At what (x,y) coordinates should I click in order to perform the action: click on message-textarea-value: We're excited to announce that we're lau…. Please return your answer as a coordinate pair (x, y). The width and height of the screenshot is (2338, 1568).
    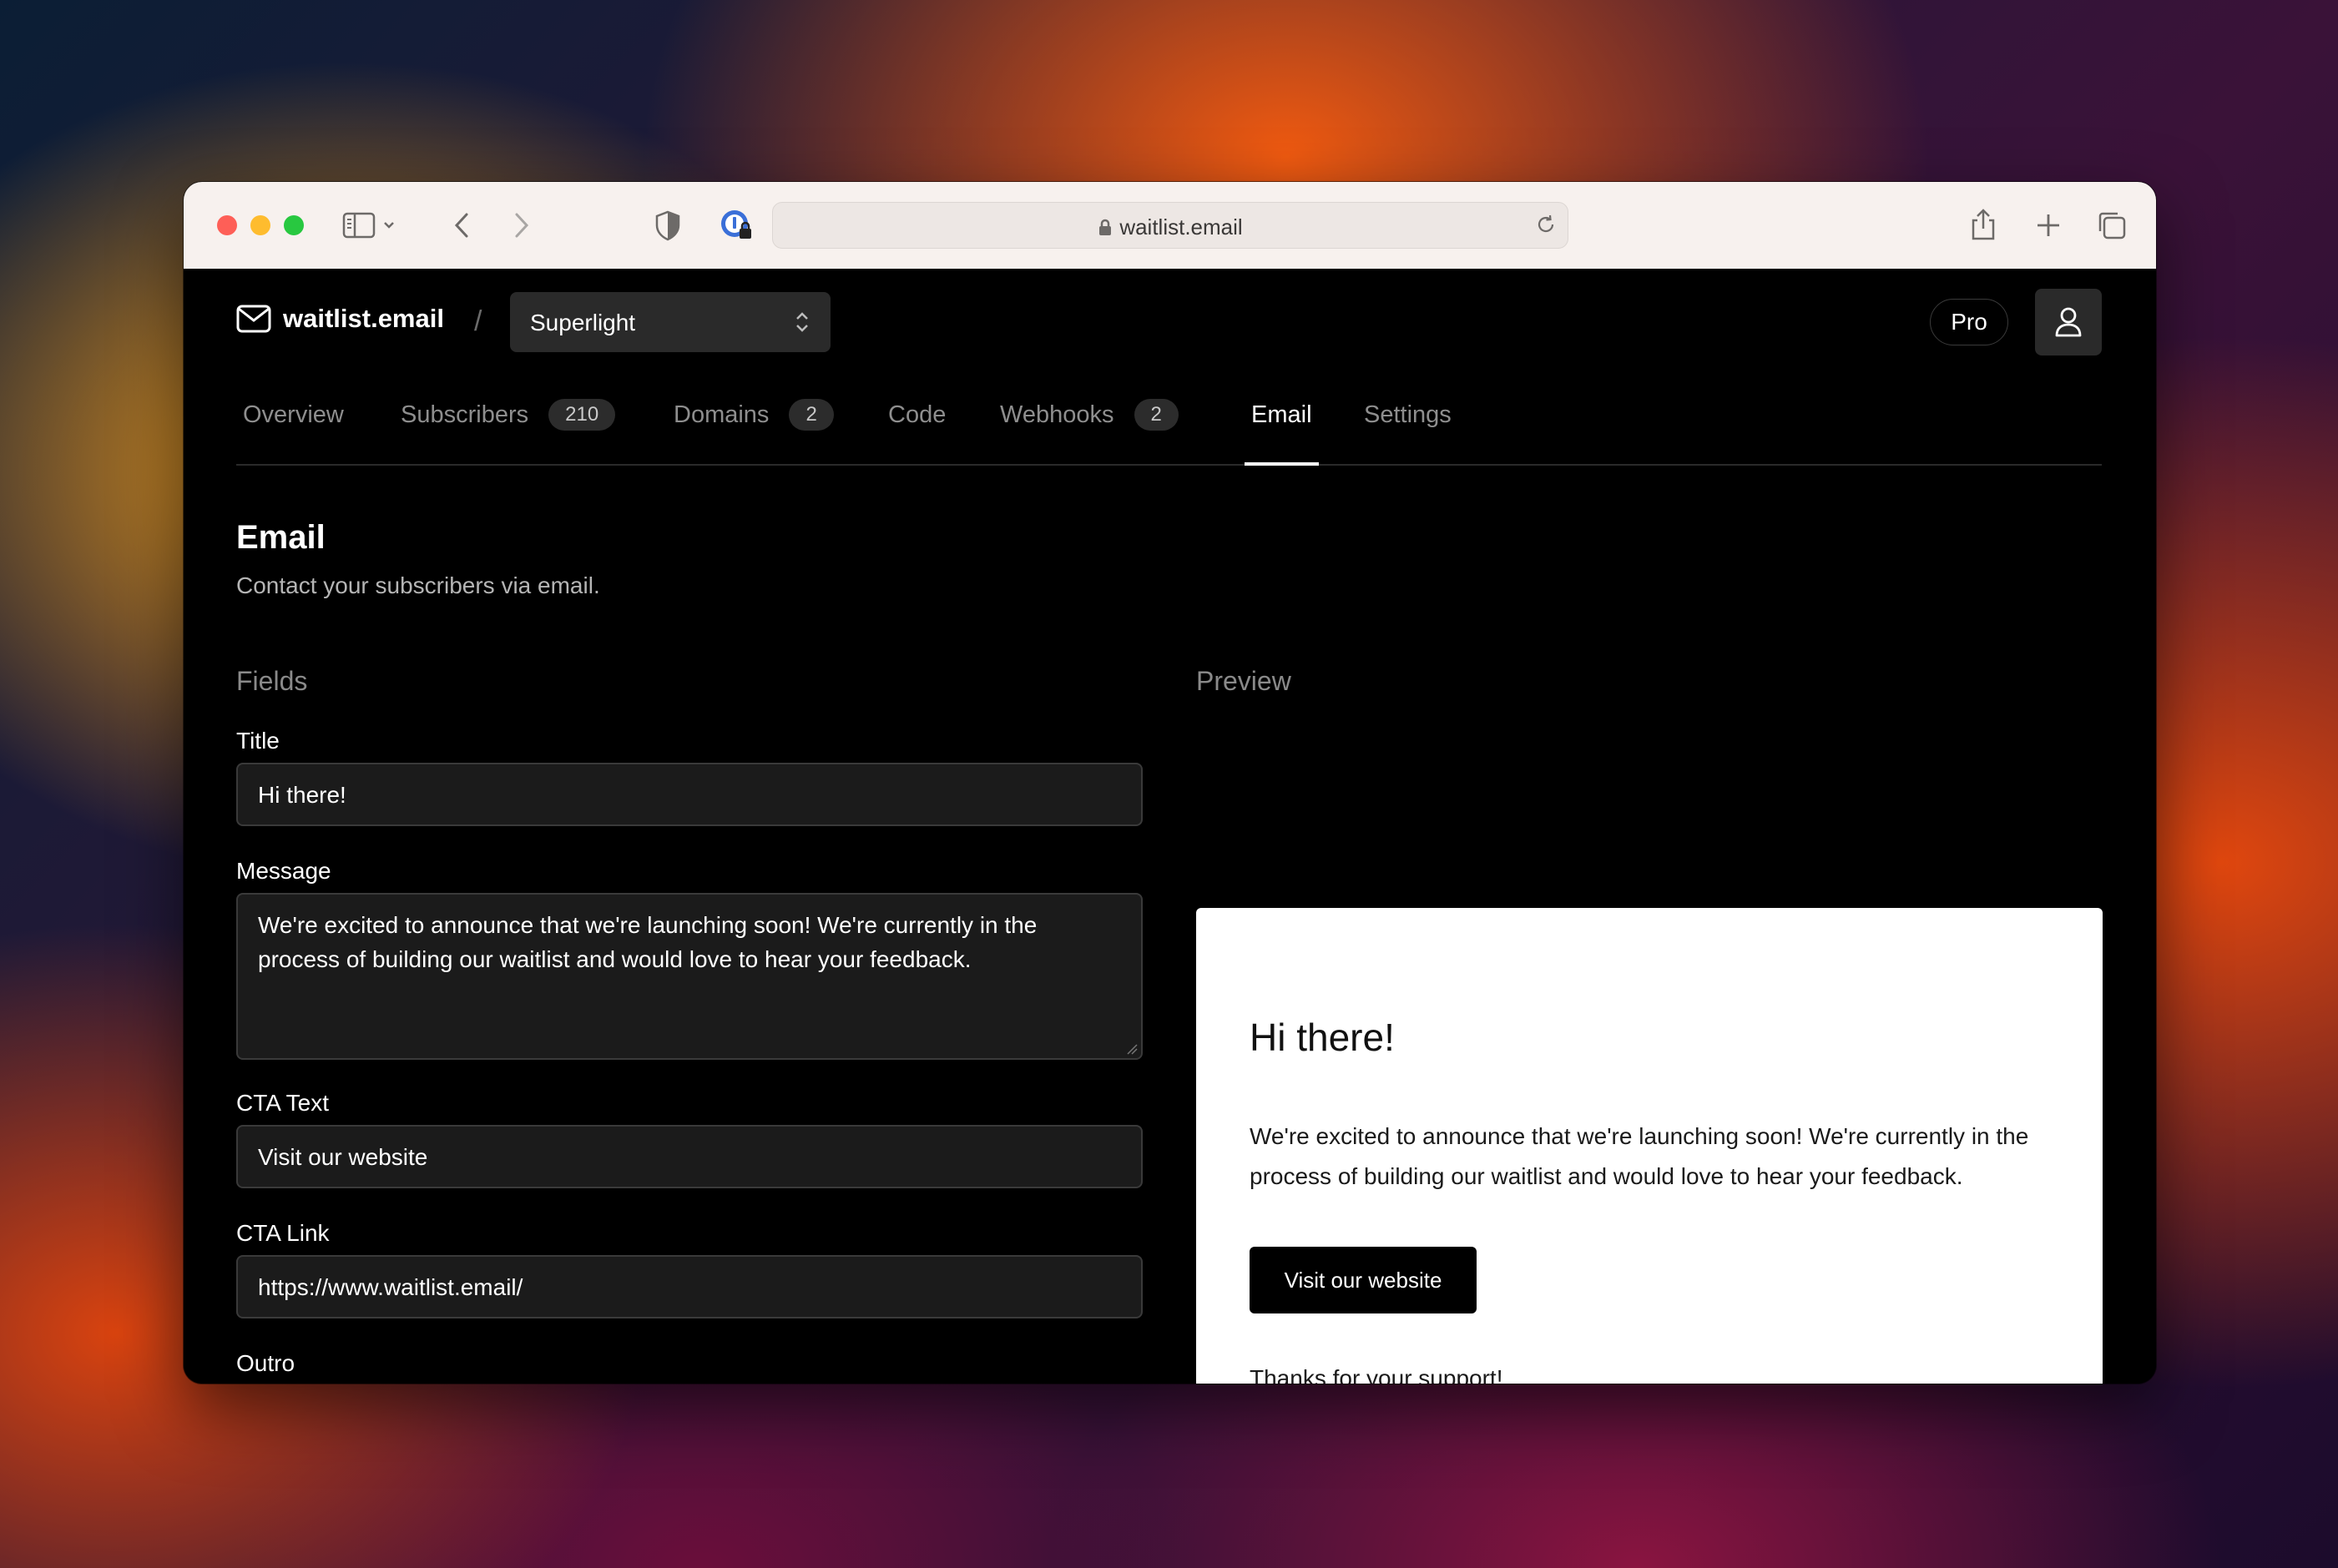
    Looking at the image, I should click on (648, 942).